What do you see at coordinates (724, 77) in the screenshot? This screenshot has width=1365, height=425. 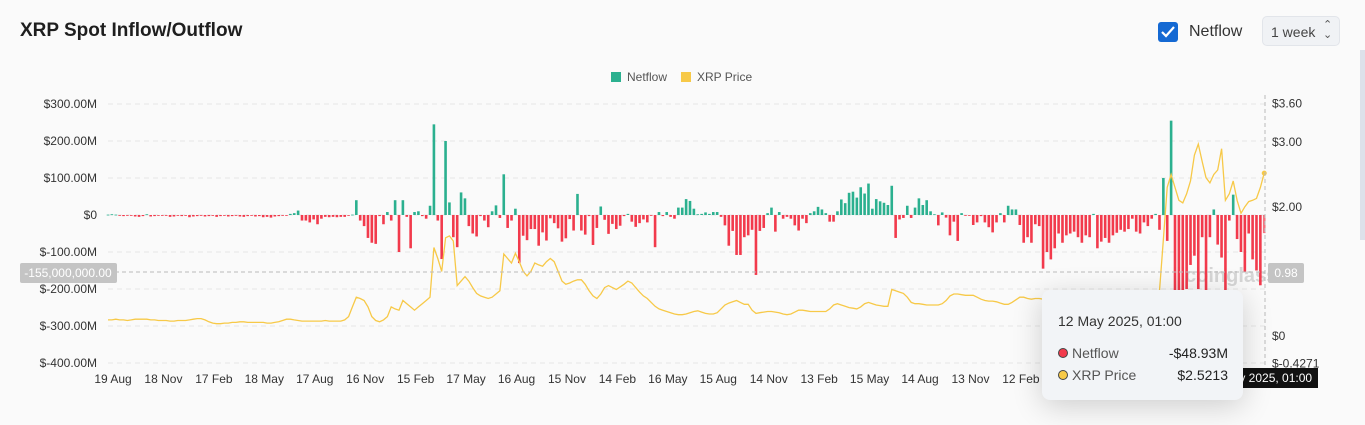 I see `legend-price-label: XRP Price` at bounding box center [724, 77].